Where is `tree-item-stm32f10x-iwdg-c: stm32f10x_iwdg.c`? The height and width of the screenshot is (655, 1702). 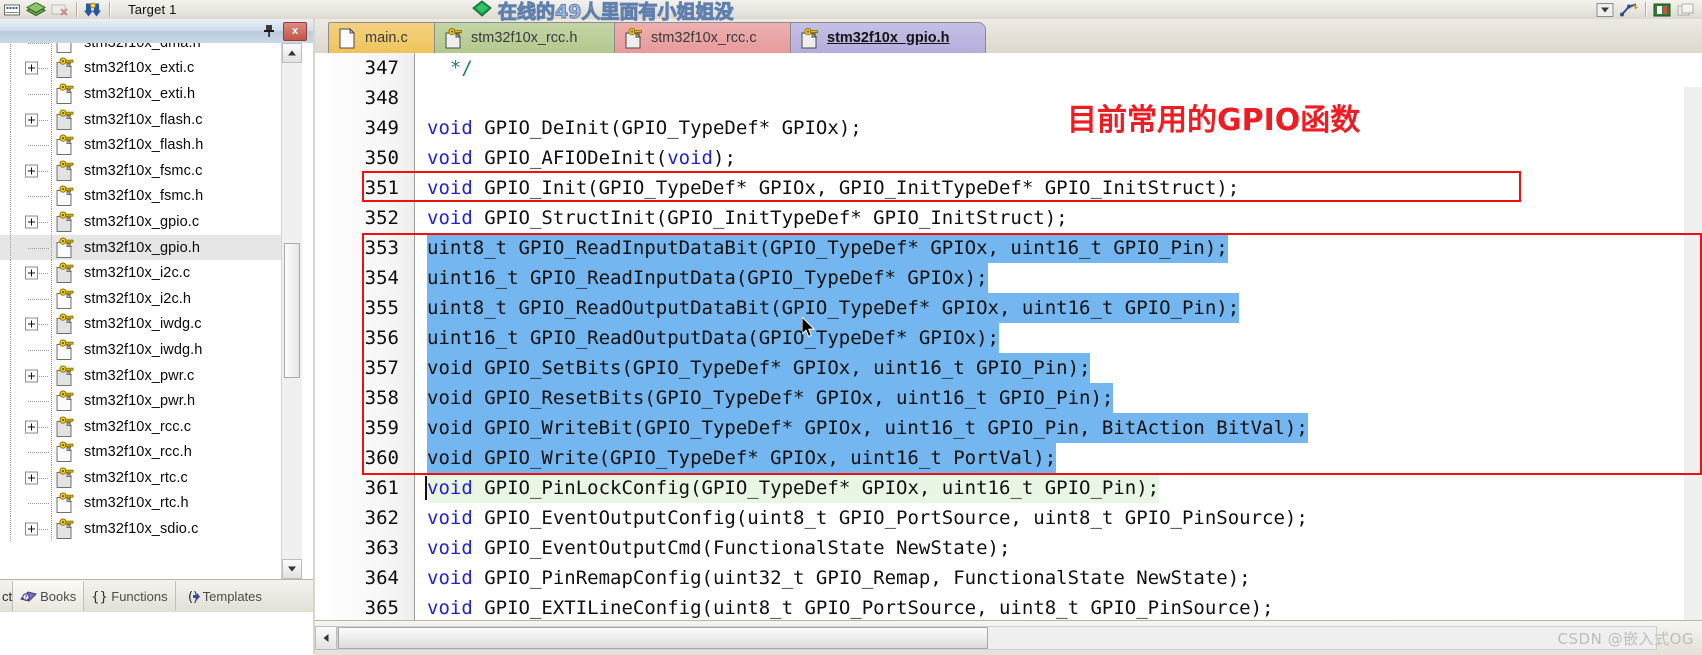
tree-item-stm32f10x-iwdg-c: stm32f10x_iwdg.c is located at coordinates (145, 324).